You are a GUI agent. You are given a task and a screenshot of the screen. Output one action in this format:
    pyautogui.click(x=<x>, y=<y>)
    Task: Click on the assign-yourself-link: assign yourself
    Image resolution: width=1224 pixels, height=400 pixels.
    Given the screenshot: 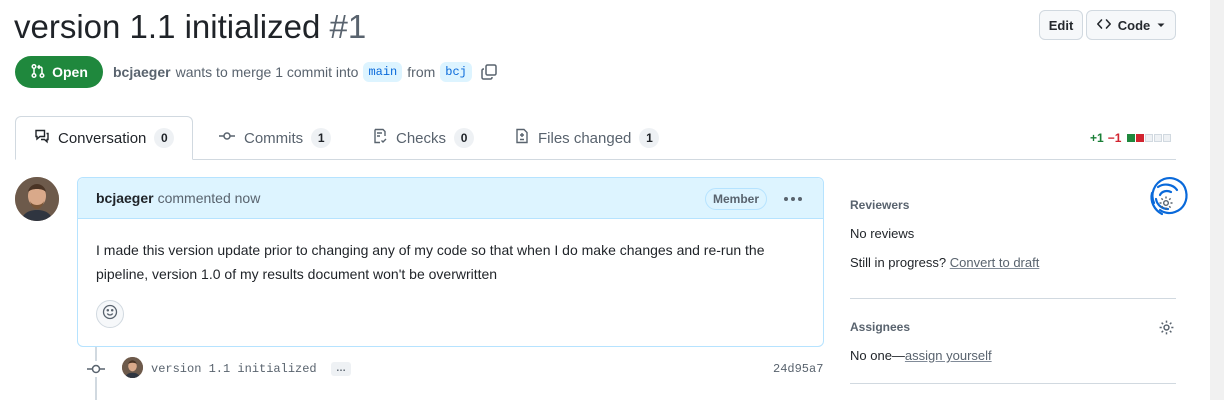 What is the action you would take?
    pyautogui.click(x=948, y=355)
    